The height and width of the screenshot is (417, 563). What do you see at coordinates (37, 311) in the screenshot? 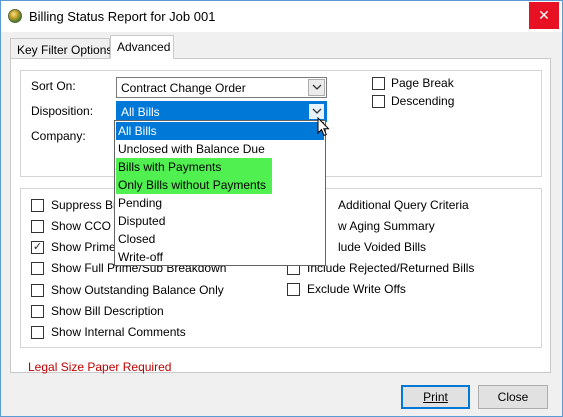
I see `bill-description-checkbox` at bounding box center [37, 311].